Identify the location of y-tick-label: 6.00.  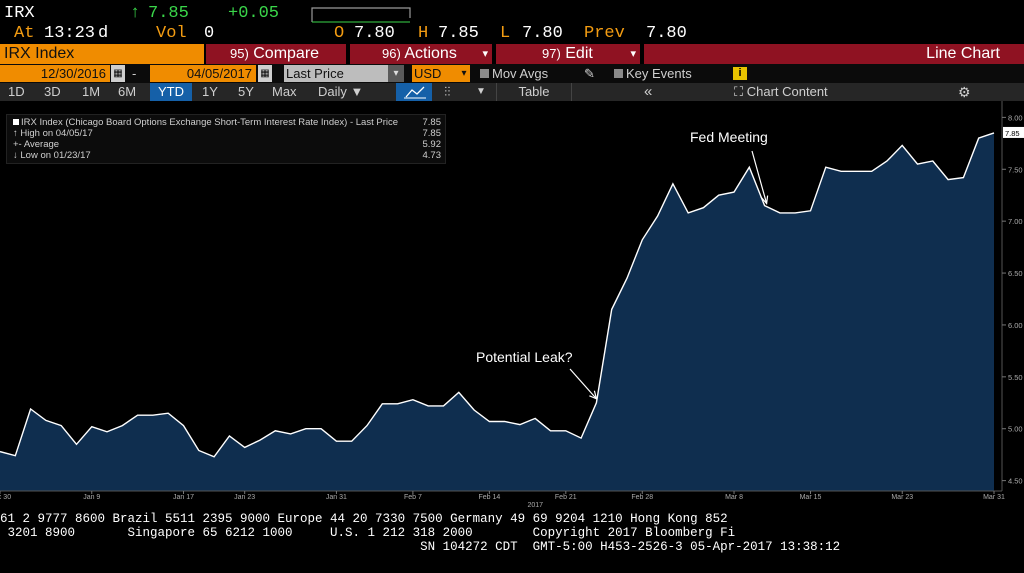
(1015, 325).